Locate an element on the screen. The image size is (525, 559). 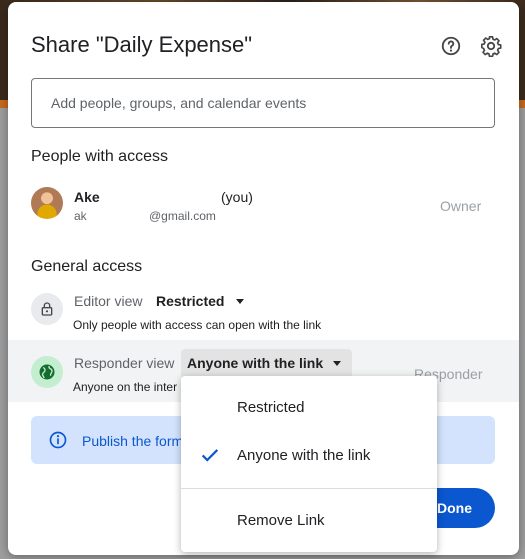
responder-access-value: Anyone with the link is located at coordinates (255, 363).